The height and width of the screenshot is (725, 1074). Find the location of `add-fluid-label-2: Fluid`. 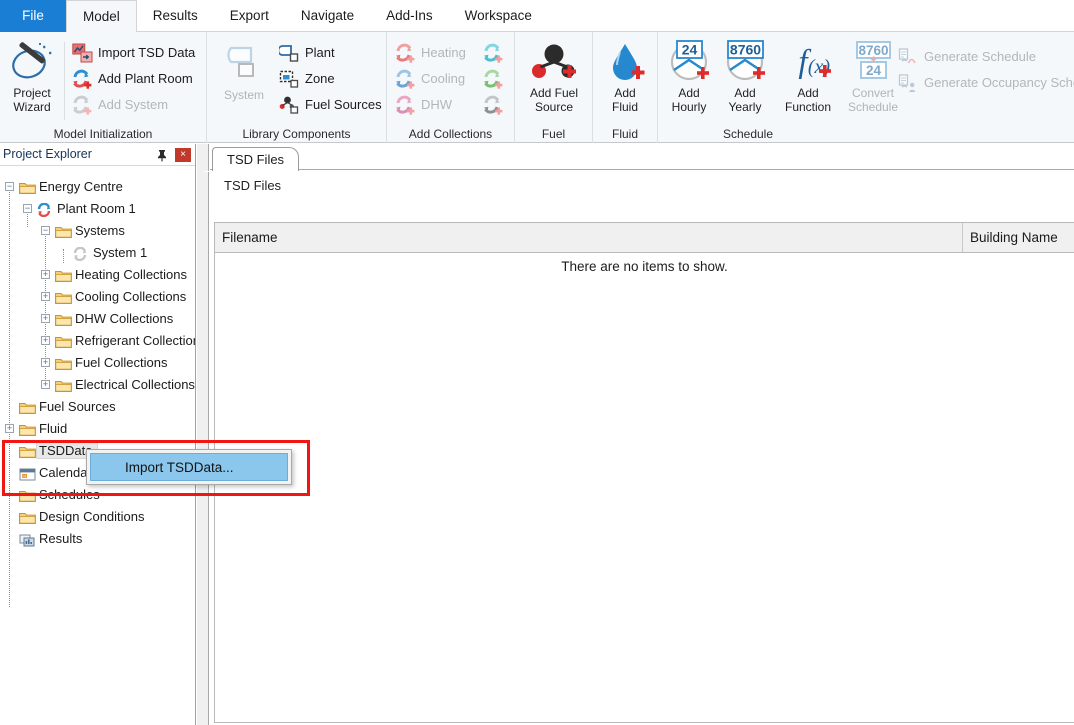

add-fluid-label-2: Fluid is located at coordinates (624, 107).